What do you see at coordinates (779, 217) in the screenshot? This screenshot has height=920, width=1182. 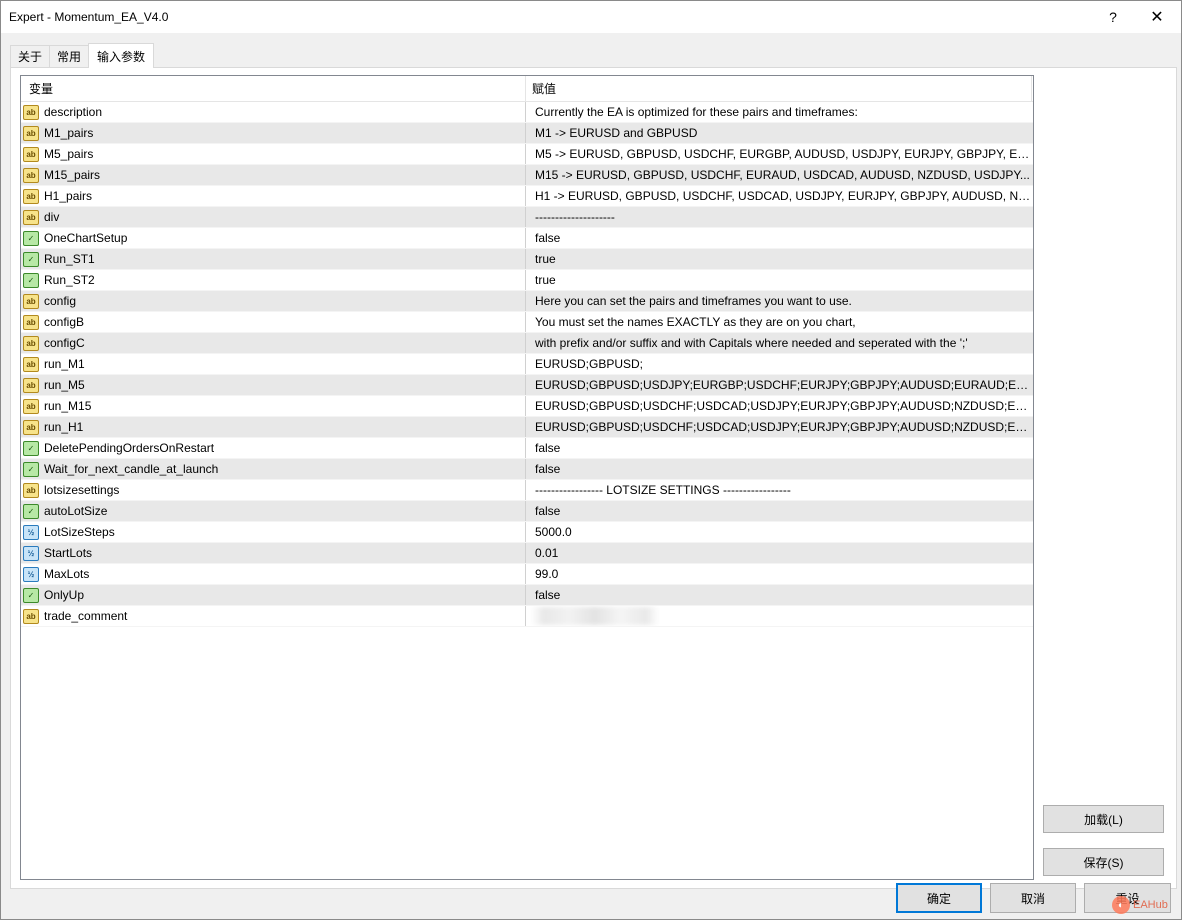 I see `value-cell: --------------------` at bounding box center [779, 217].